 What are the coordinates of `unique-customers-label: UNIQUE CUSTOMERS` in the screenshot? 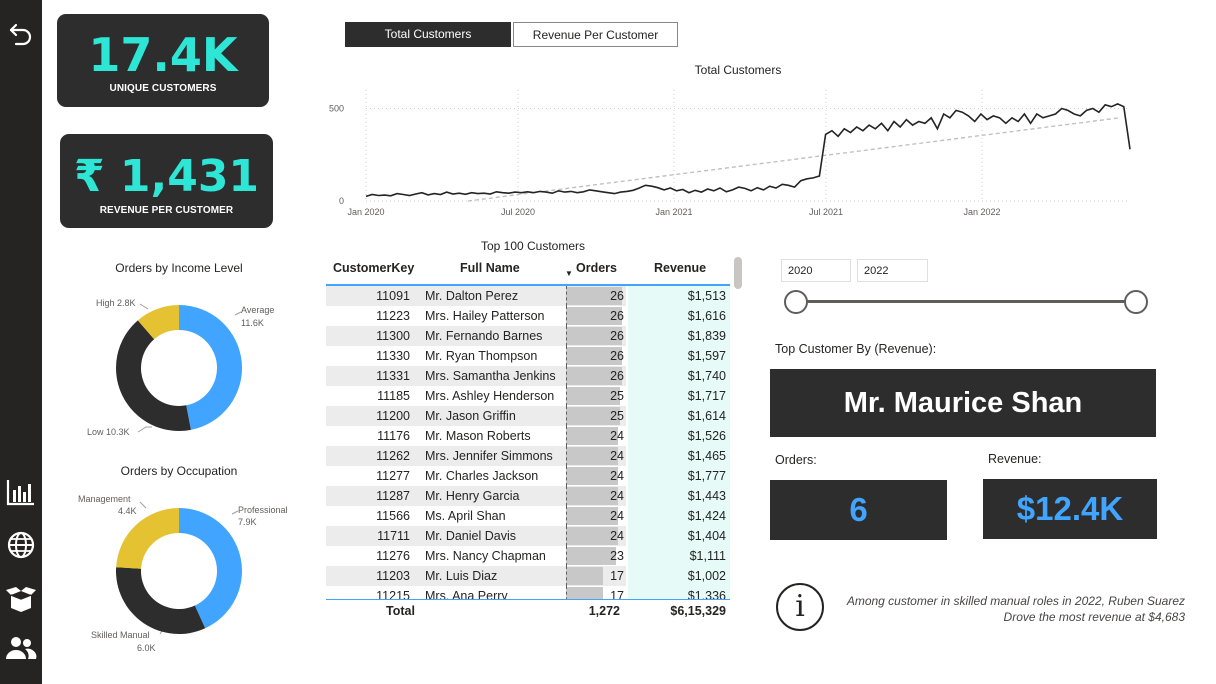 It's located at (163, 88).